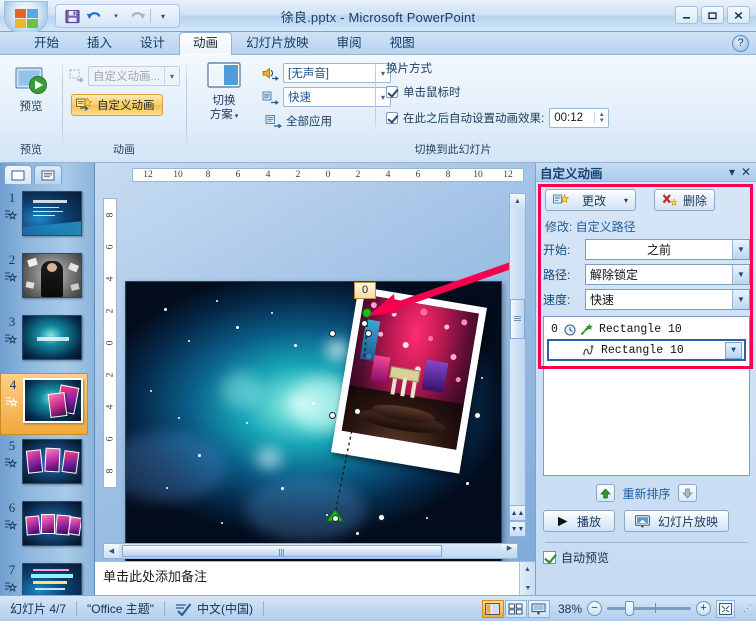  What do you see at coordinates (740, 43) in the screenshot?
I see `help-button: ?` at bounding box center [740, 43].